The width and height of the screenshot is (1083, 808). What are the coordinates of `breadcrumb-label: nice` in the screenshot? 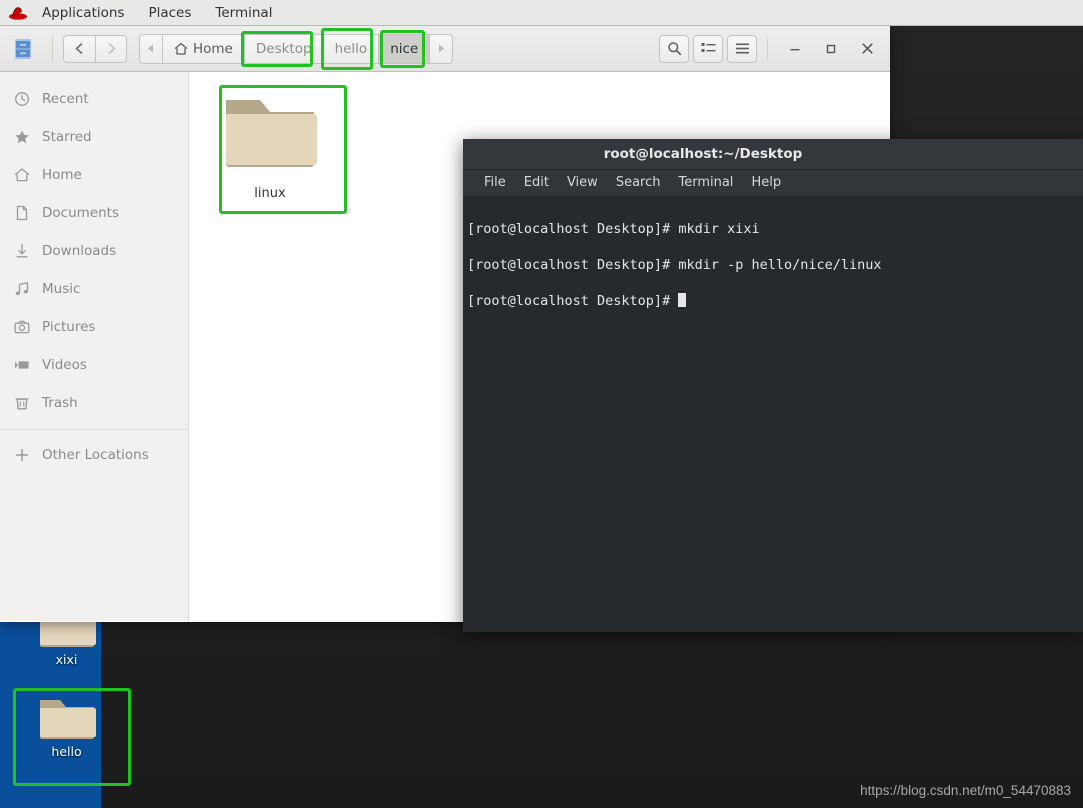 It's located at (404, 48).